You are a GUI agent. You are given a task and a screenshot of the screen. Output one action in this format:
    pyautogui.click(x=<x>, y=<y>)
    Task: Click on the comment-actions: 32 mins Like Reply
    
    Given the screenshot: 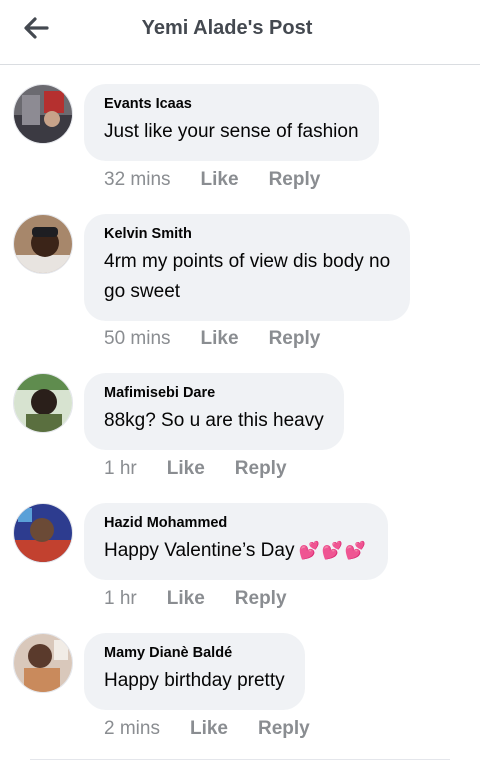 What is the action you would take?
    pyautogui.click(x=212, y=180)
    